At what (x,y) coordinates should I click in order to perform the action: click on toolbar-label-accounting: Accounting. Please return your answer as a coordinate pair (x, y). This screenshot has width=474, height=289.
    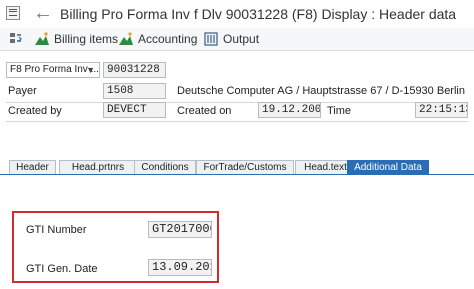
    Looking at the image, I should click on (168, 39).